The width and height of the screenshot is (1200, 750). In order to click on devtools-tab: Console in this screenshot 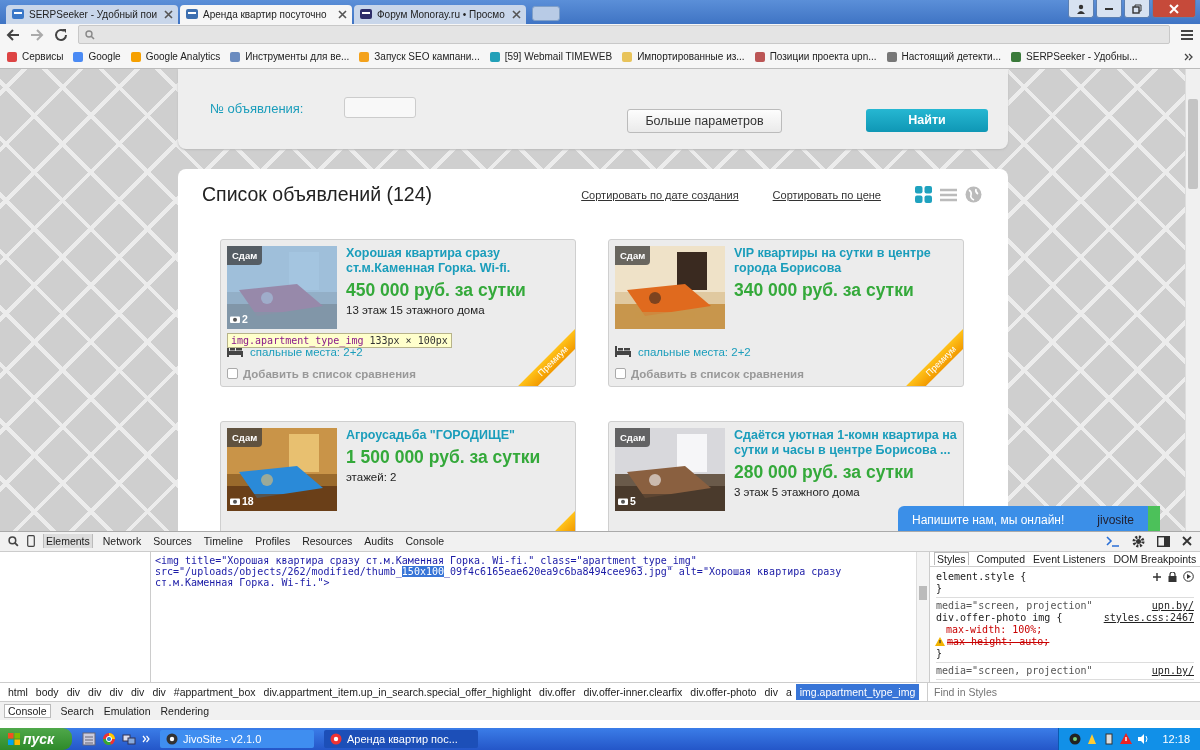, I will do `click(425, 541)`.